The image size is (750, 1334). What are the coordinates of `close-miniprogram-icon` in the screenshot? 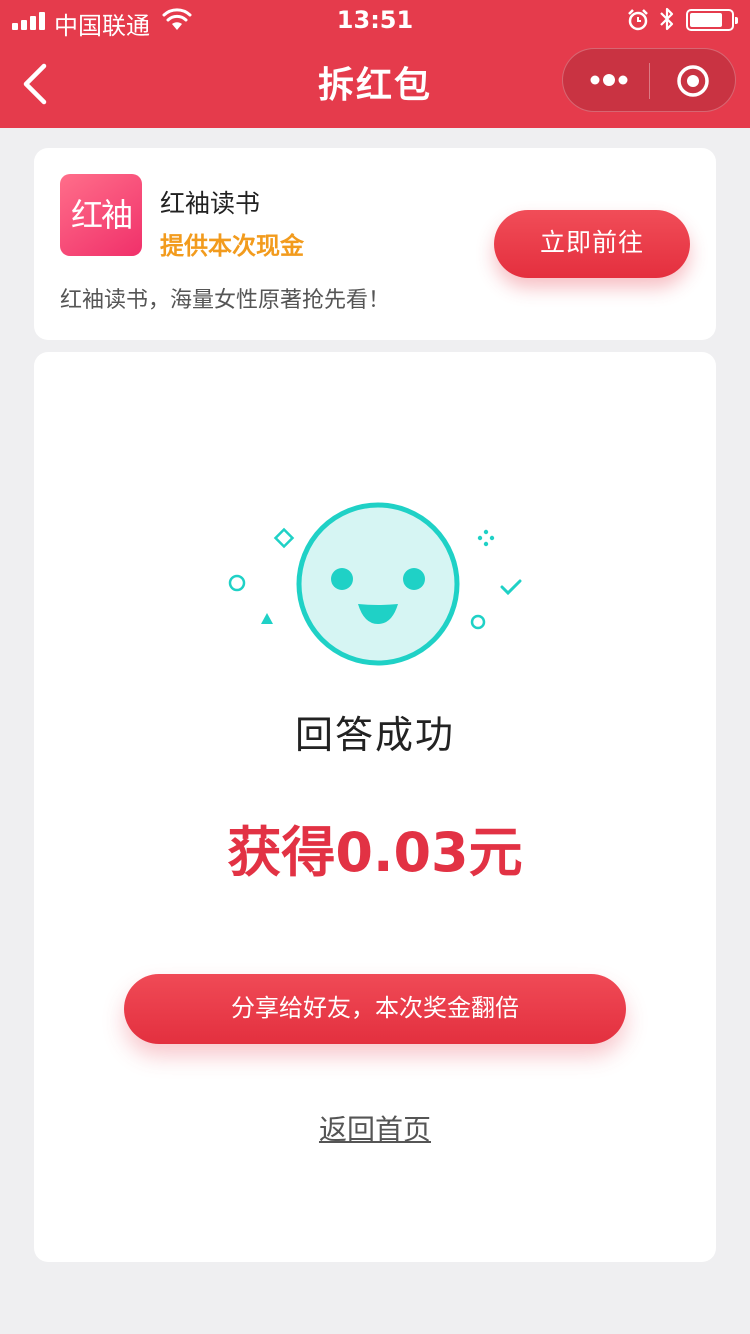 It's located at (693, 81).